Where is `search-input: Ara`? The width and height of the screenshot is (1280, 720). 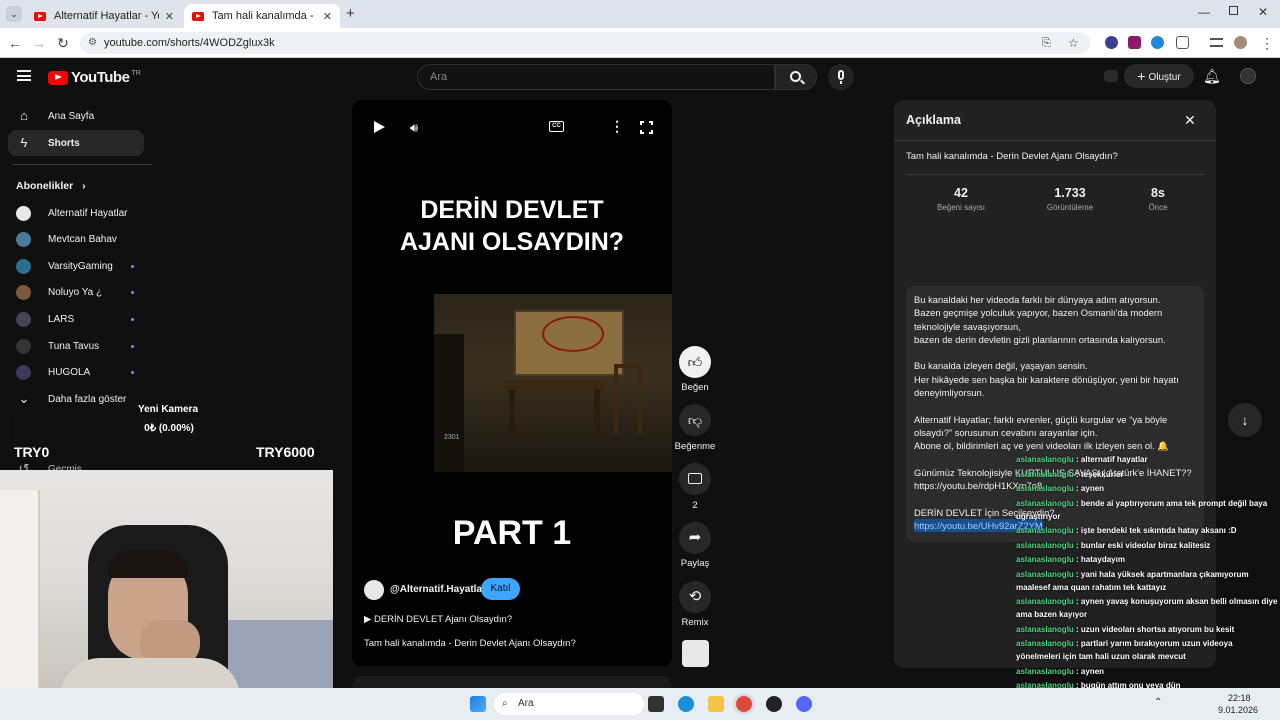
search-input: Ara is located at coordinates (596, 77).